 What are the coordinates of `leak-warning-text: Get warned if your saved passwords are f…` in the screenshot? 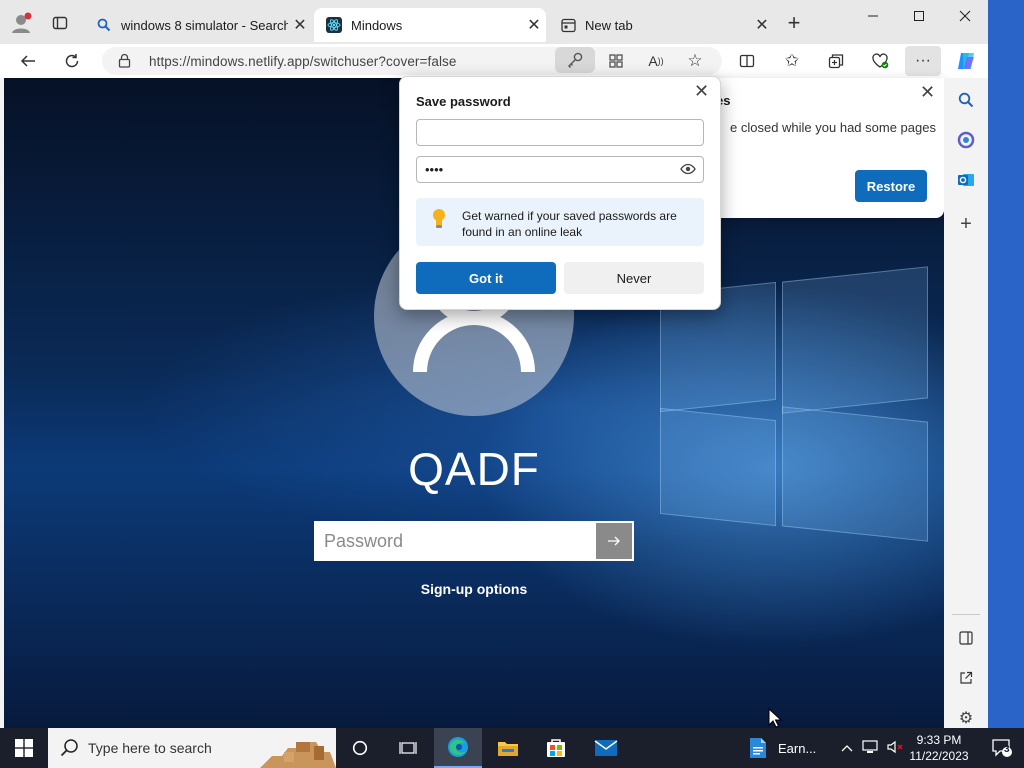 It's located at (569, 224).